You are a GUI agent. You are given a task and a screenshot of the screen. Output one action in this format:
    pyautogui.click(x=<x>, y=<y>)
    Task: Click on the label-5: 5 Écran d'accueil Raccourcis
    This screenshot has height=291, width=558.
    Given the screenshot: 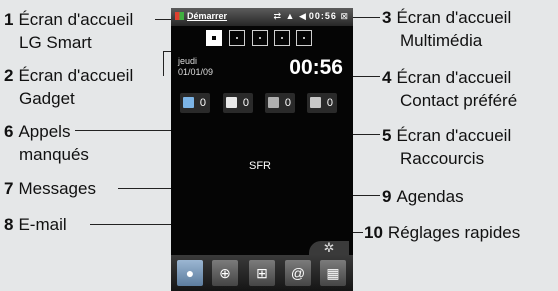 What is the action you would take?
    pyautogui.click(x=446, y=147)
    